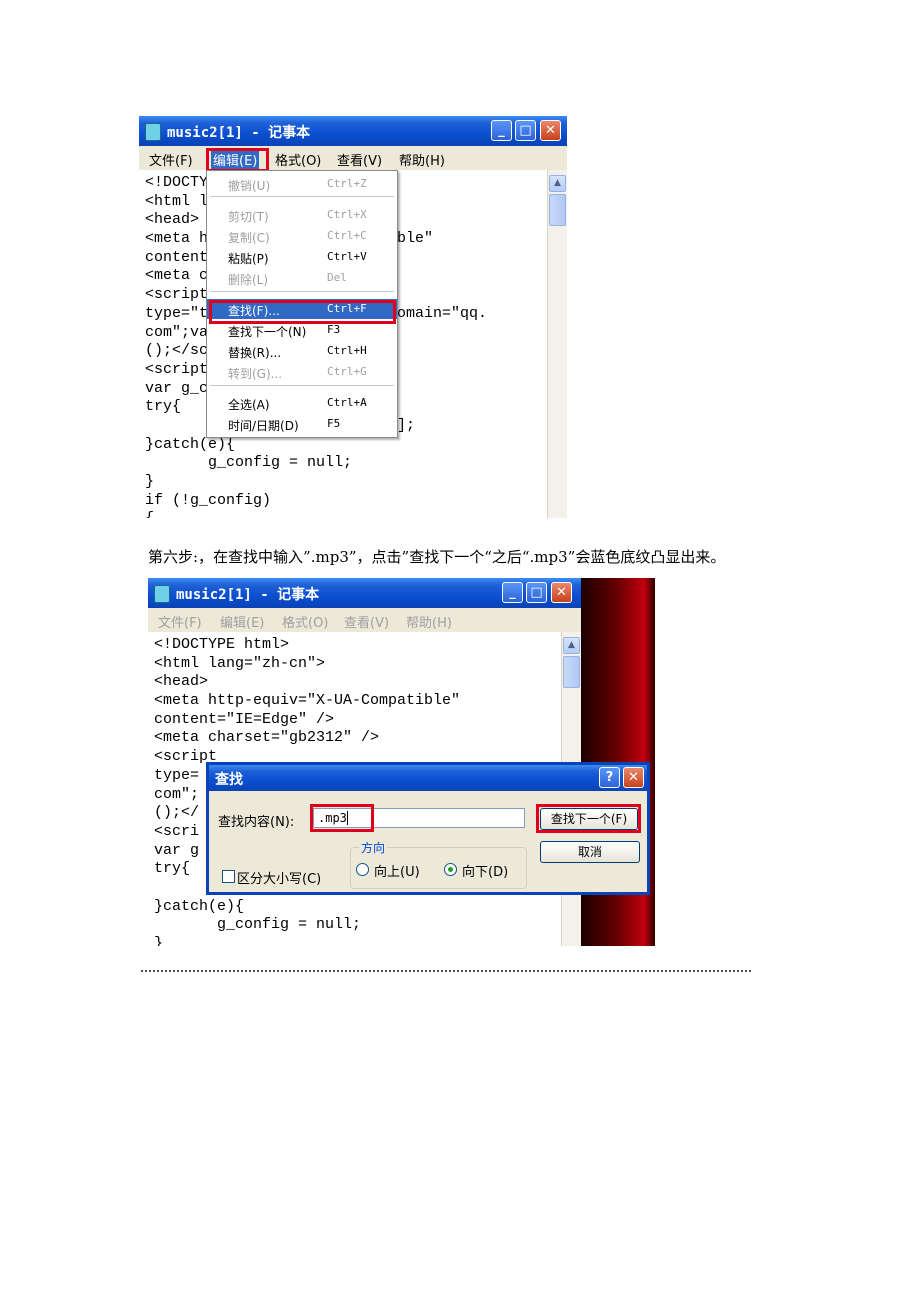  What do you see at coordinates (485, 872) in the screenshot?
I see `radio-down-label: 向下(D)` at bounding box center [485, 872].